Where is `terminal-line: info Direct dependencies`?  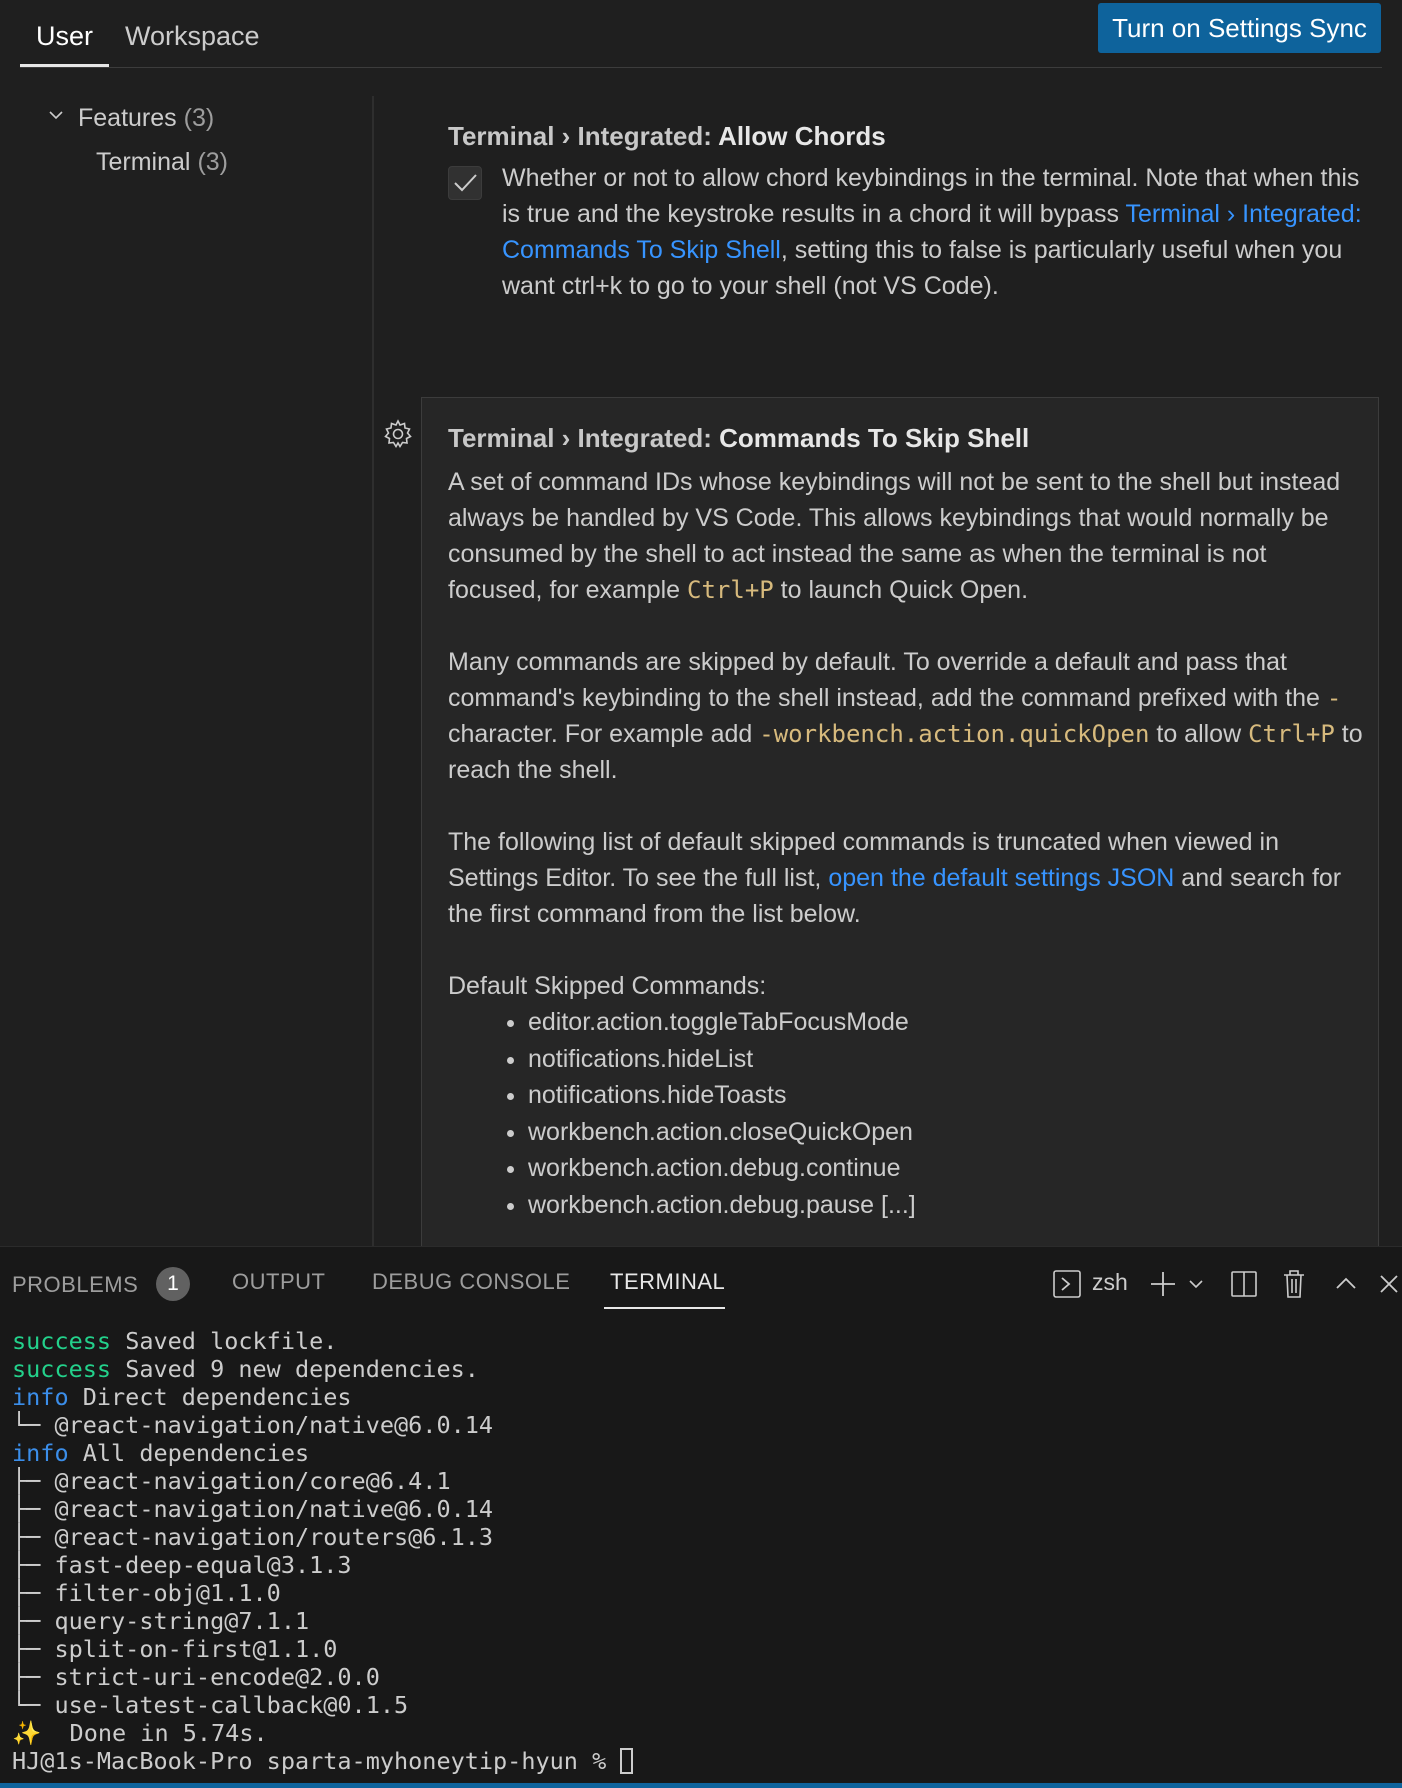
terminal-line: info Direct dependencies is located at coordinates (182, 1397).